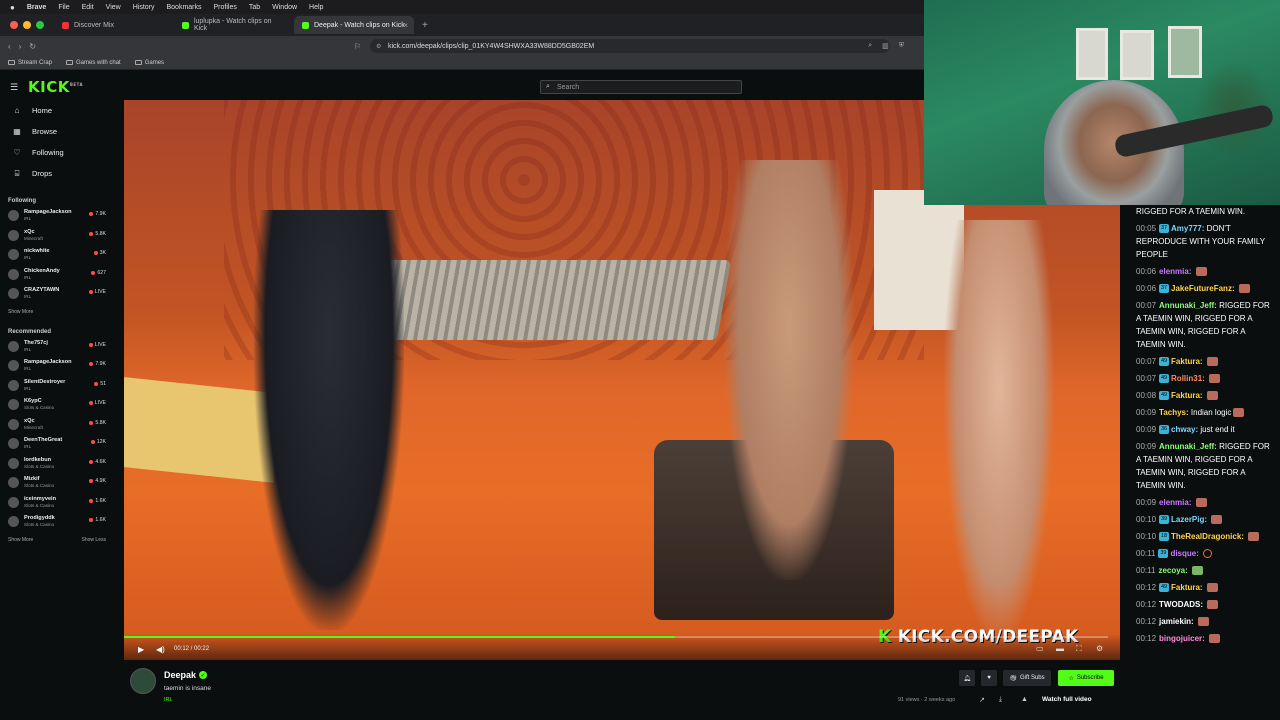 The width and height of the screenshot is (1280, 720). What do you see at coordinates (57, 173) in the screenshot?
I see `nav-drops: ⌸ Drops` at bounding box center [57, 173].